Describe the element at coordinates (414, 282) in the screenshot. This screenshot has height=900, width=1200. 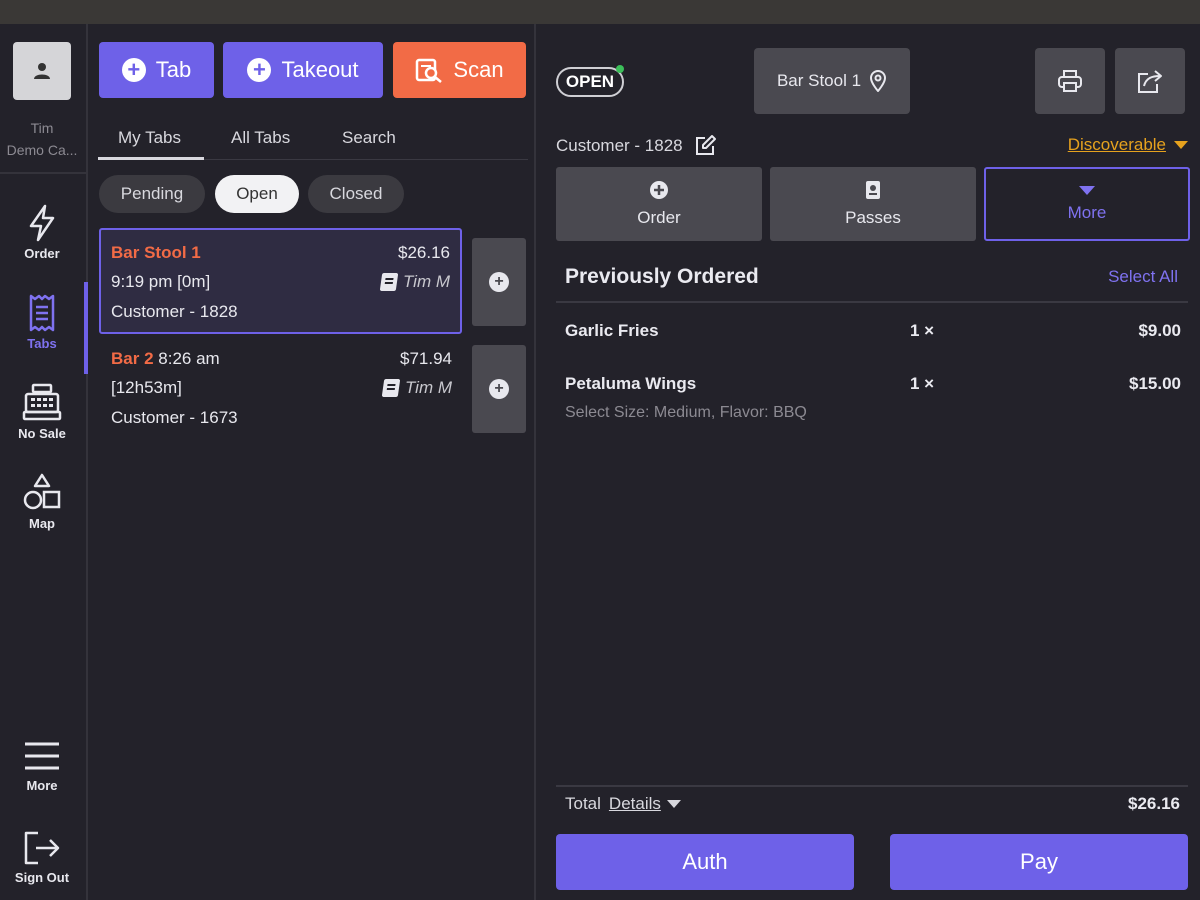
I see `tab-server: Tim M` at that location.